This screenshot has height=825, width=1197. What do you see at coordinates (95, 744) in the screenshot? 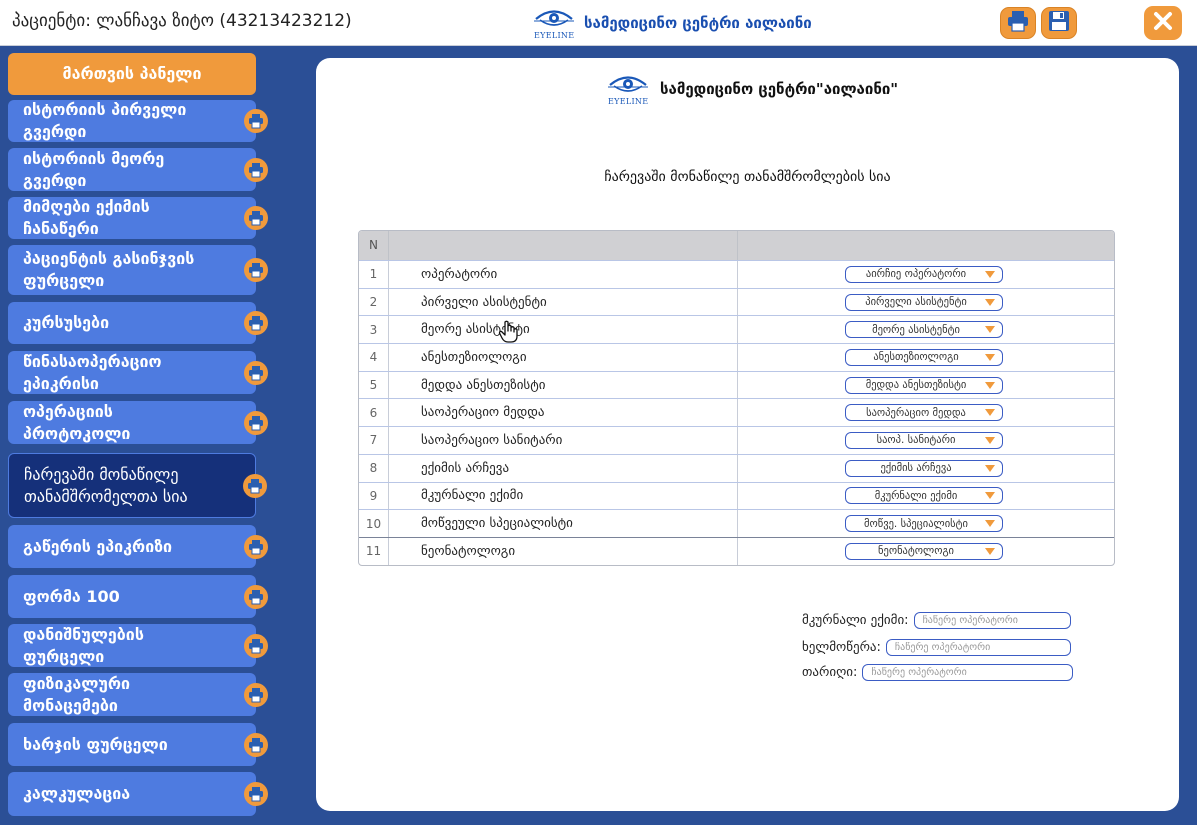
I see `sidebar-item-label: ხარჯის ფურცელი` at bounding box center [95, 744].